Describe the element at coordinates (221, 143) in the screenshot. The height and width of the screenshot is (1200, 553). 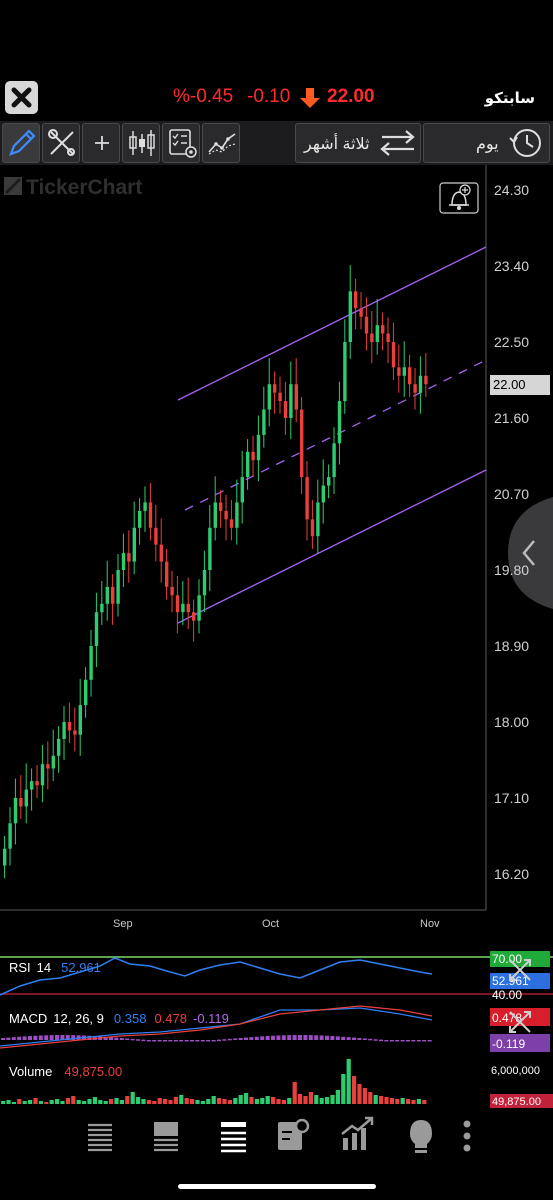
I see `compare-button` at that location.